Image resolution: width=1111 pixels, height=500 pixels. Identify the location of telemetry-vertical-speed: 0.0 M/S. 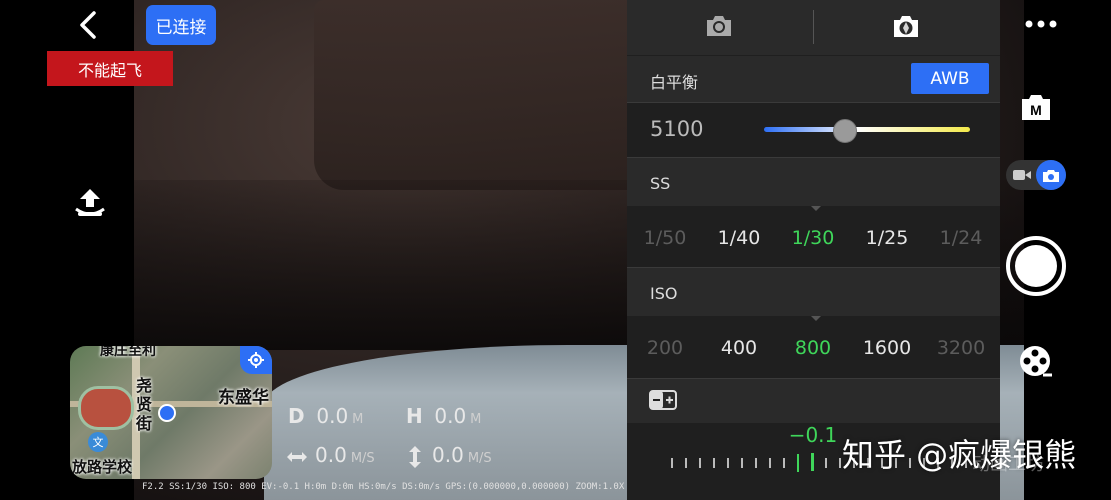
(449, 456).